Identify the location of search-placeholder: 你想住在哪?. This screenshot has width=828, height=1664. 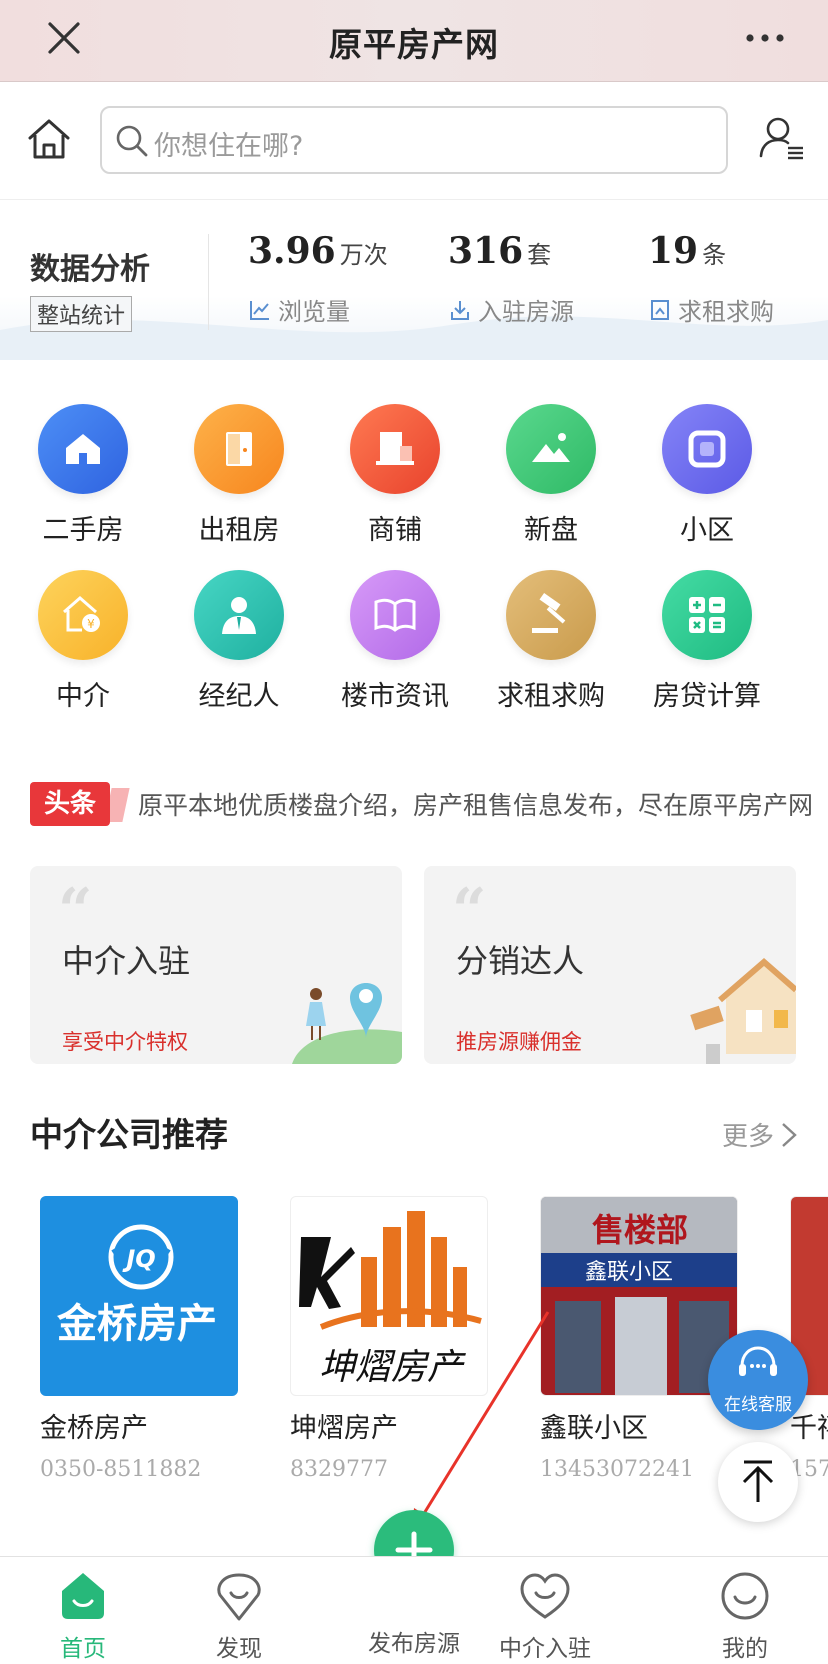
(229, 146).